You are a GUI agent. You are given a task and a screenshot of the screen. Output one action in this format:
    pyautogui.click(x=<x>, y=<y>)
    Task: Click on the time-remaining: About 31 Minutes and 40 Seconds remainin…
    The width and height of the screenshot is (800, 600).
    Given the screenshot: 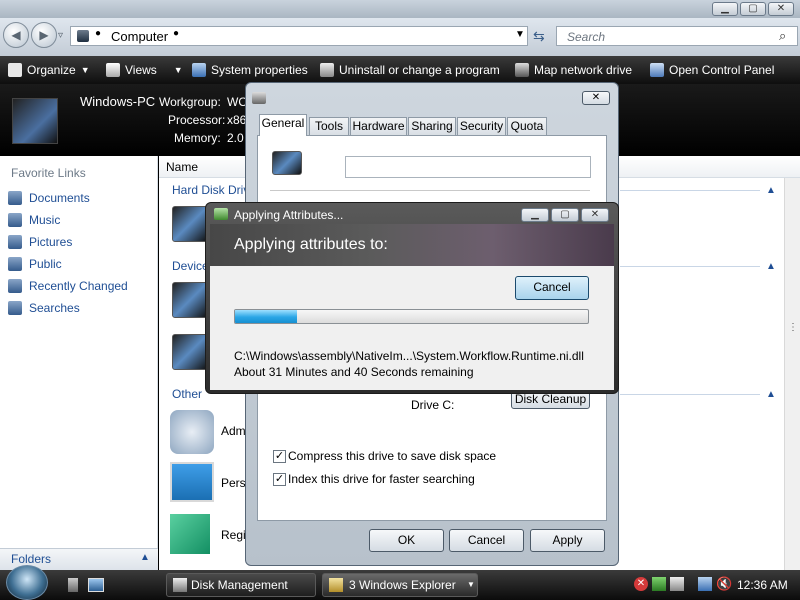 What is the action you would take?
    pyautogui.click(x=354, y=372)
    